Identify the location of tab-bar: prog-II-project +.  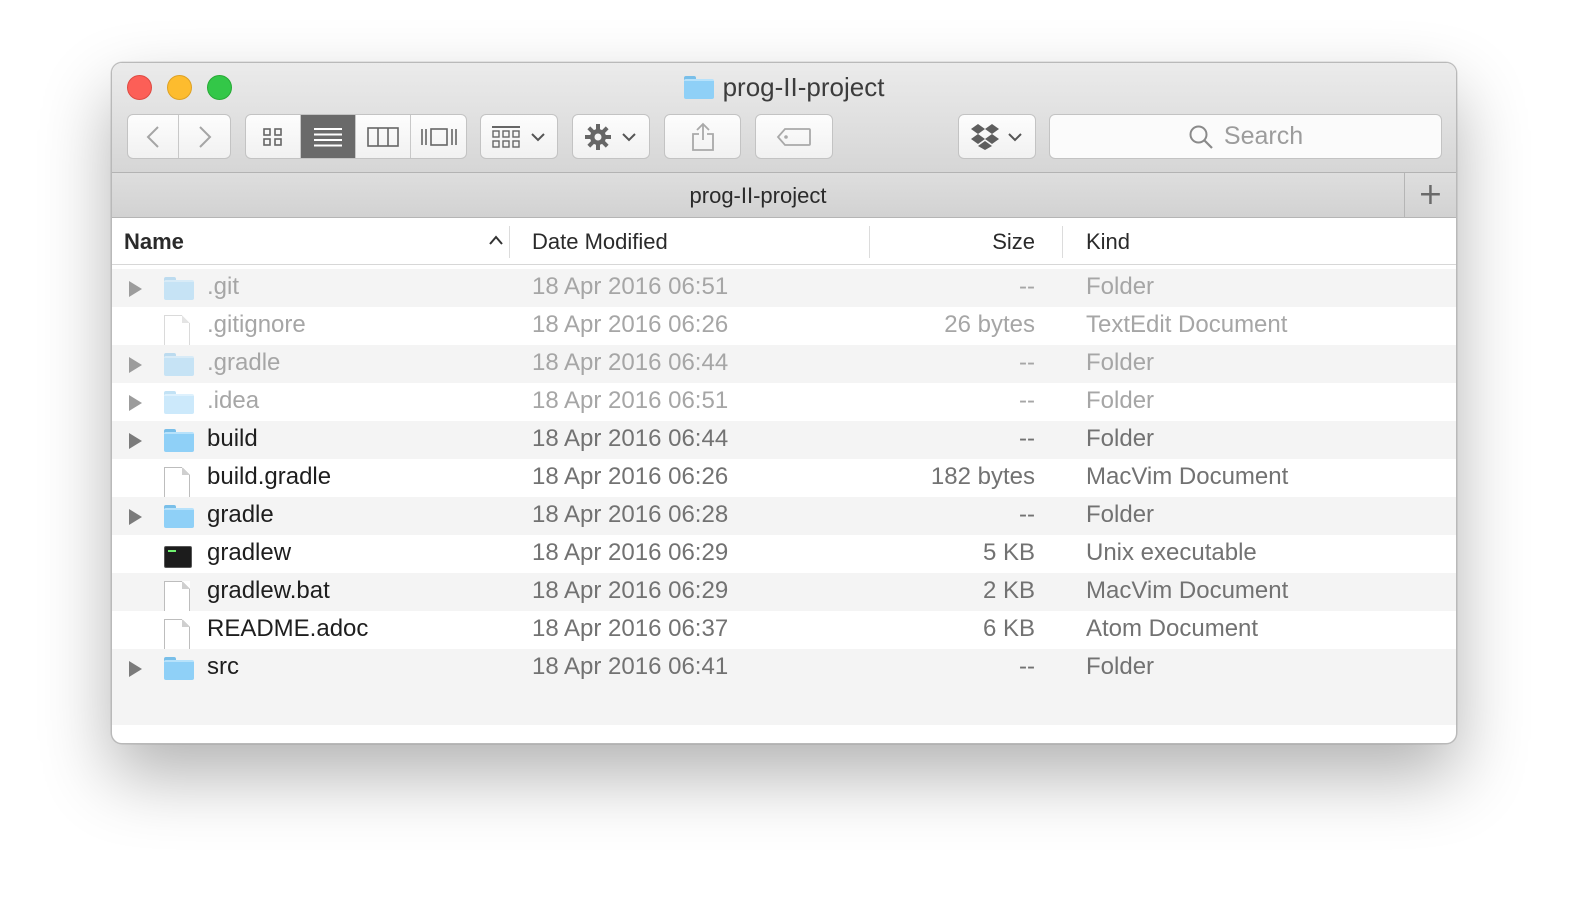
(784, 195).